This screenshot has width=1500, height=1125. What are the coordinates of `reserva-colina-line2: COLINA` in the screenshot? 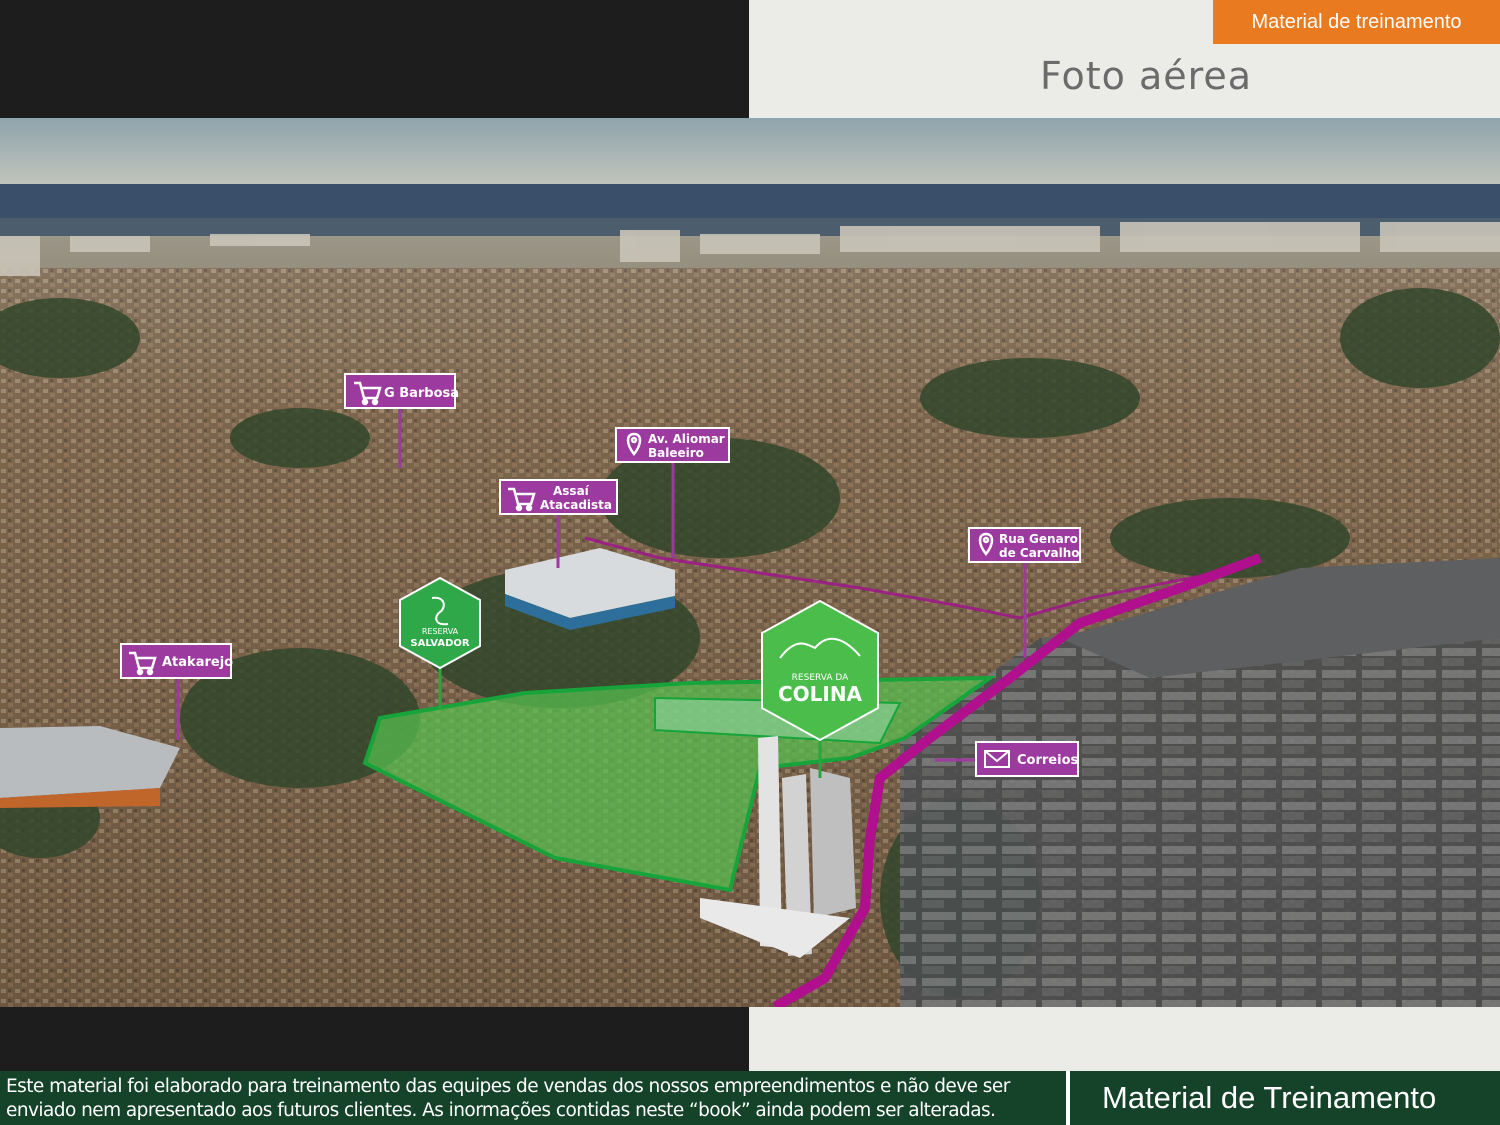 It's located at (820, 694).